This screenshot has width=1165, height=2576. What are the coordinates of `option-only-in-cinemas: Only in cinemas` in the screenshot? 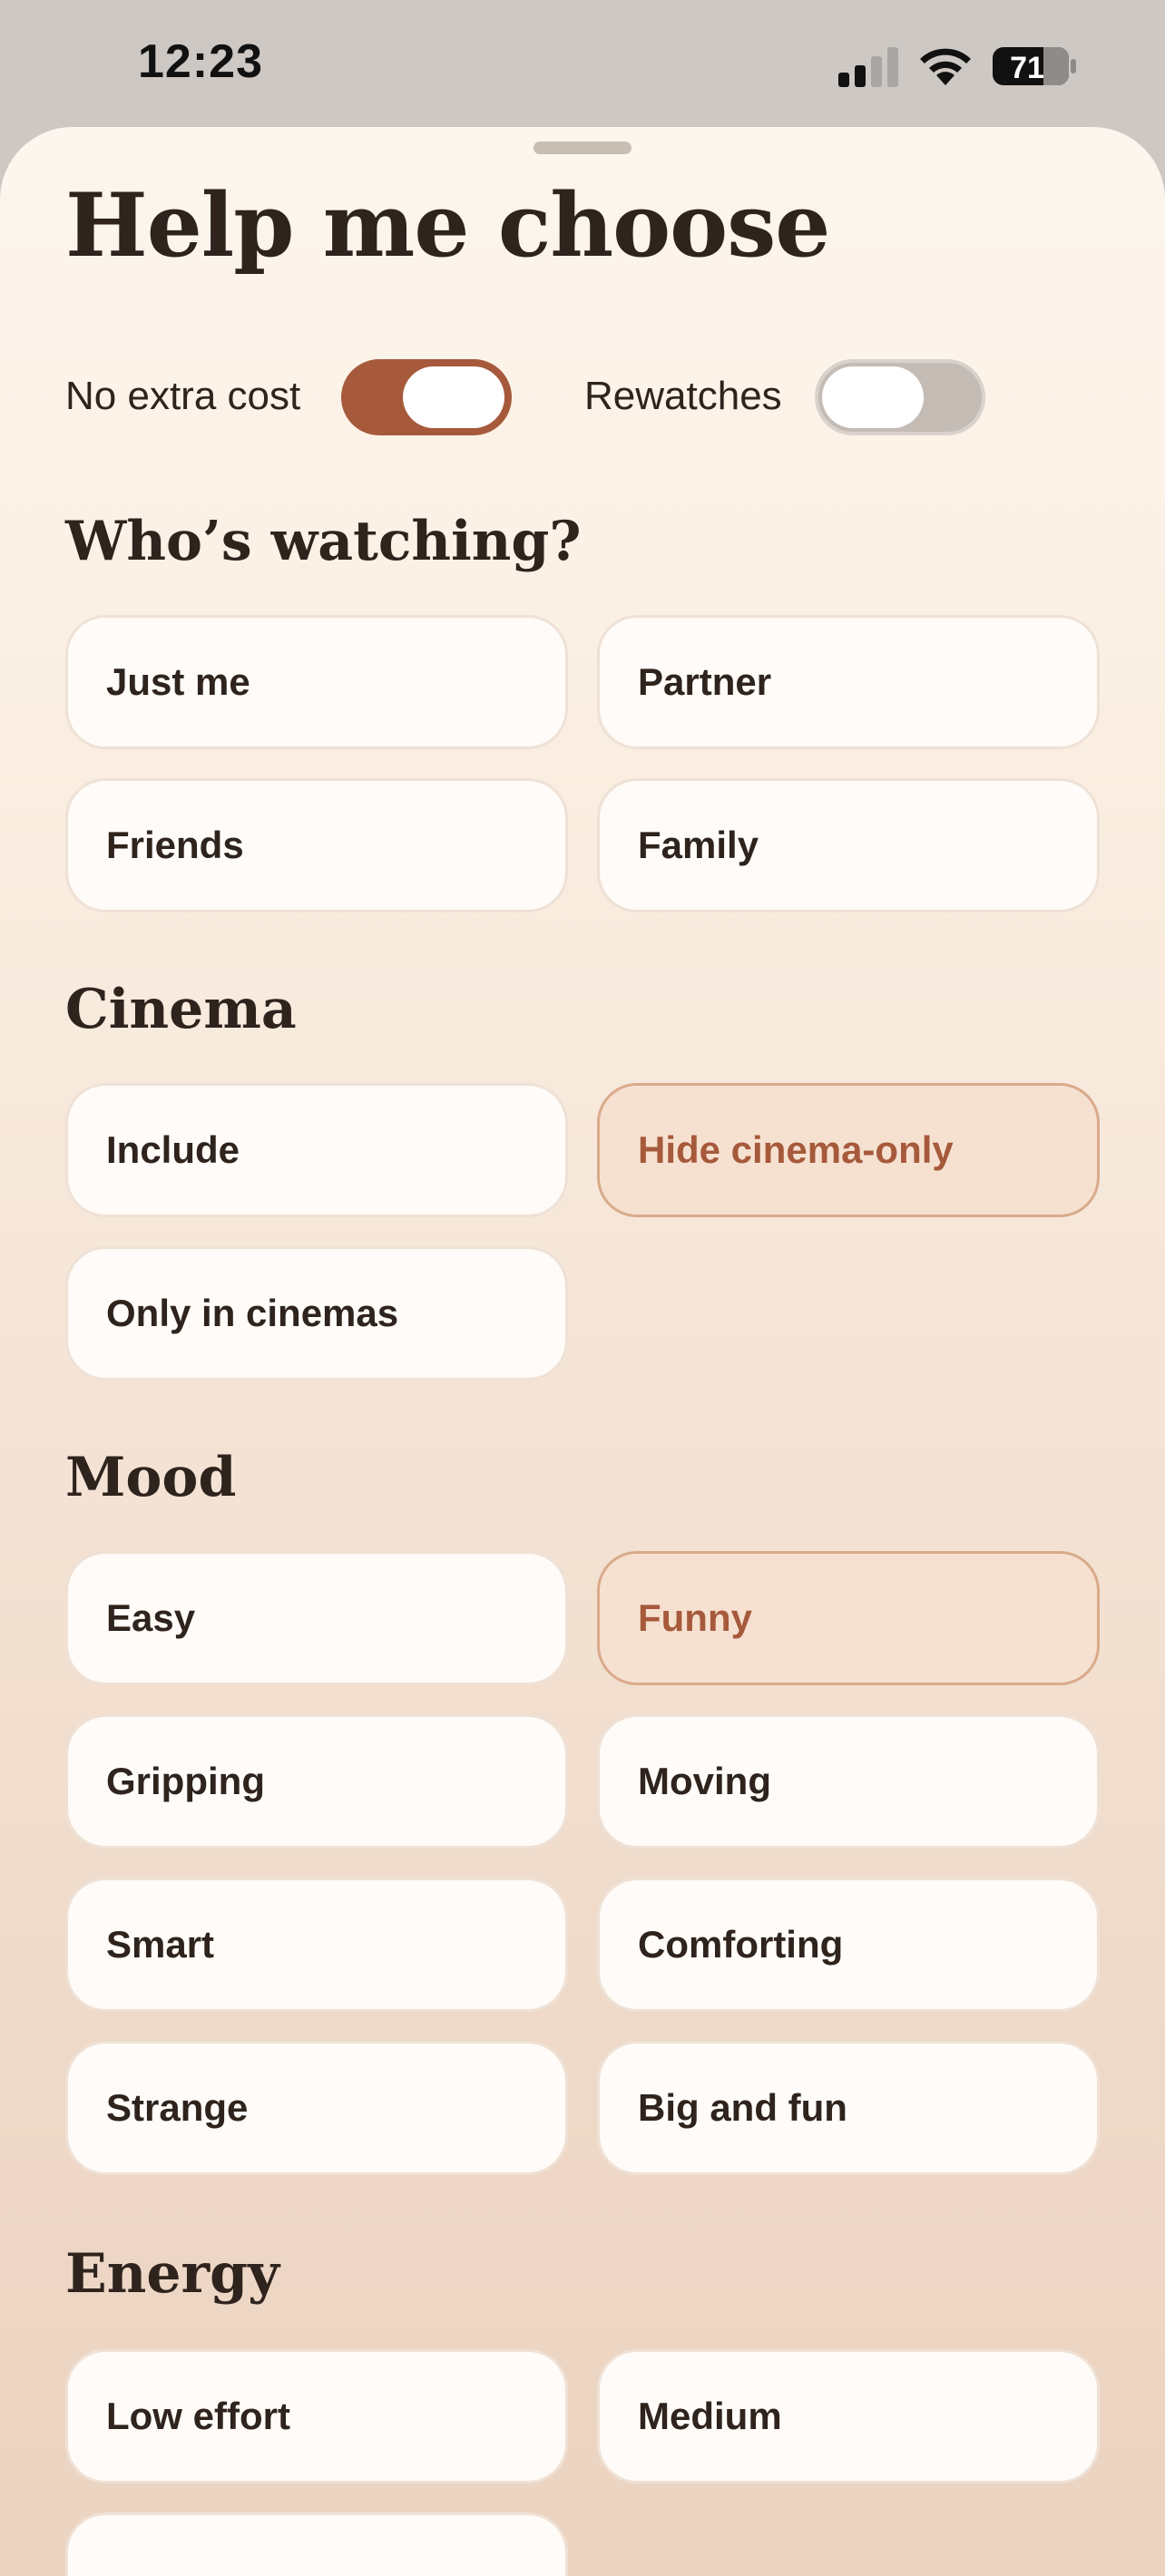 It's located at (316, 1313).